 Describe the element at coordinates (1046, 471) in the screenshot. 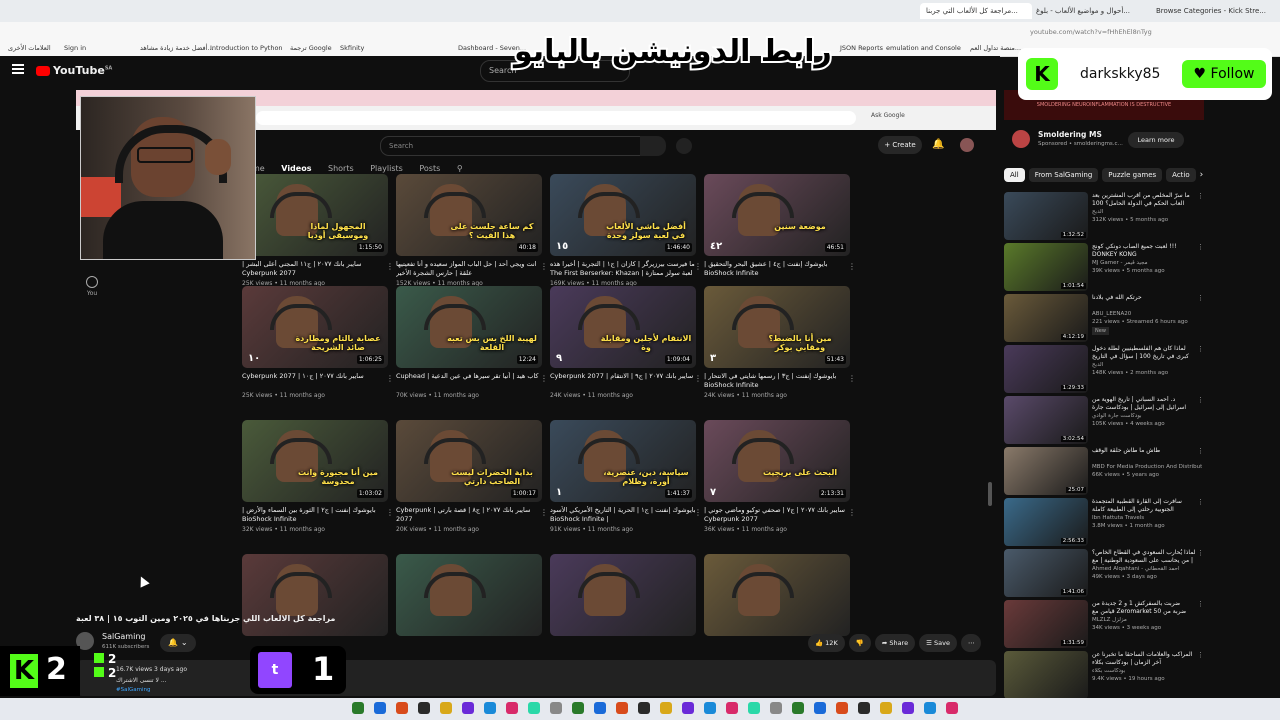

I see `recommended-thumbnail: 25:07` at that location.